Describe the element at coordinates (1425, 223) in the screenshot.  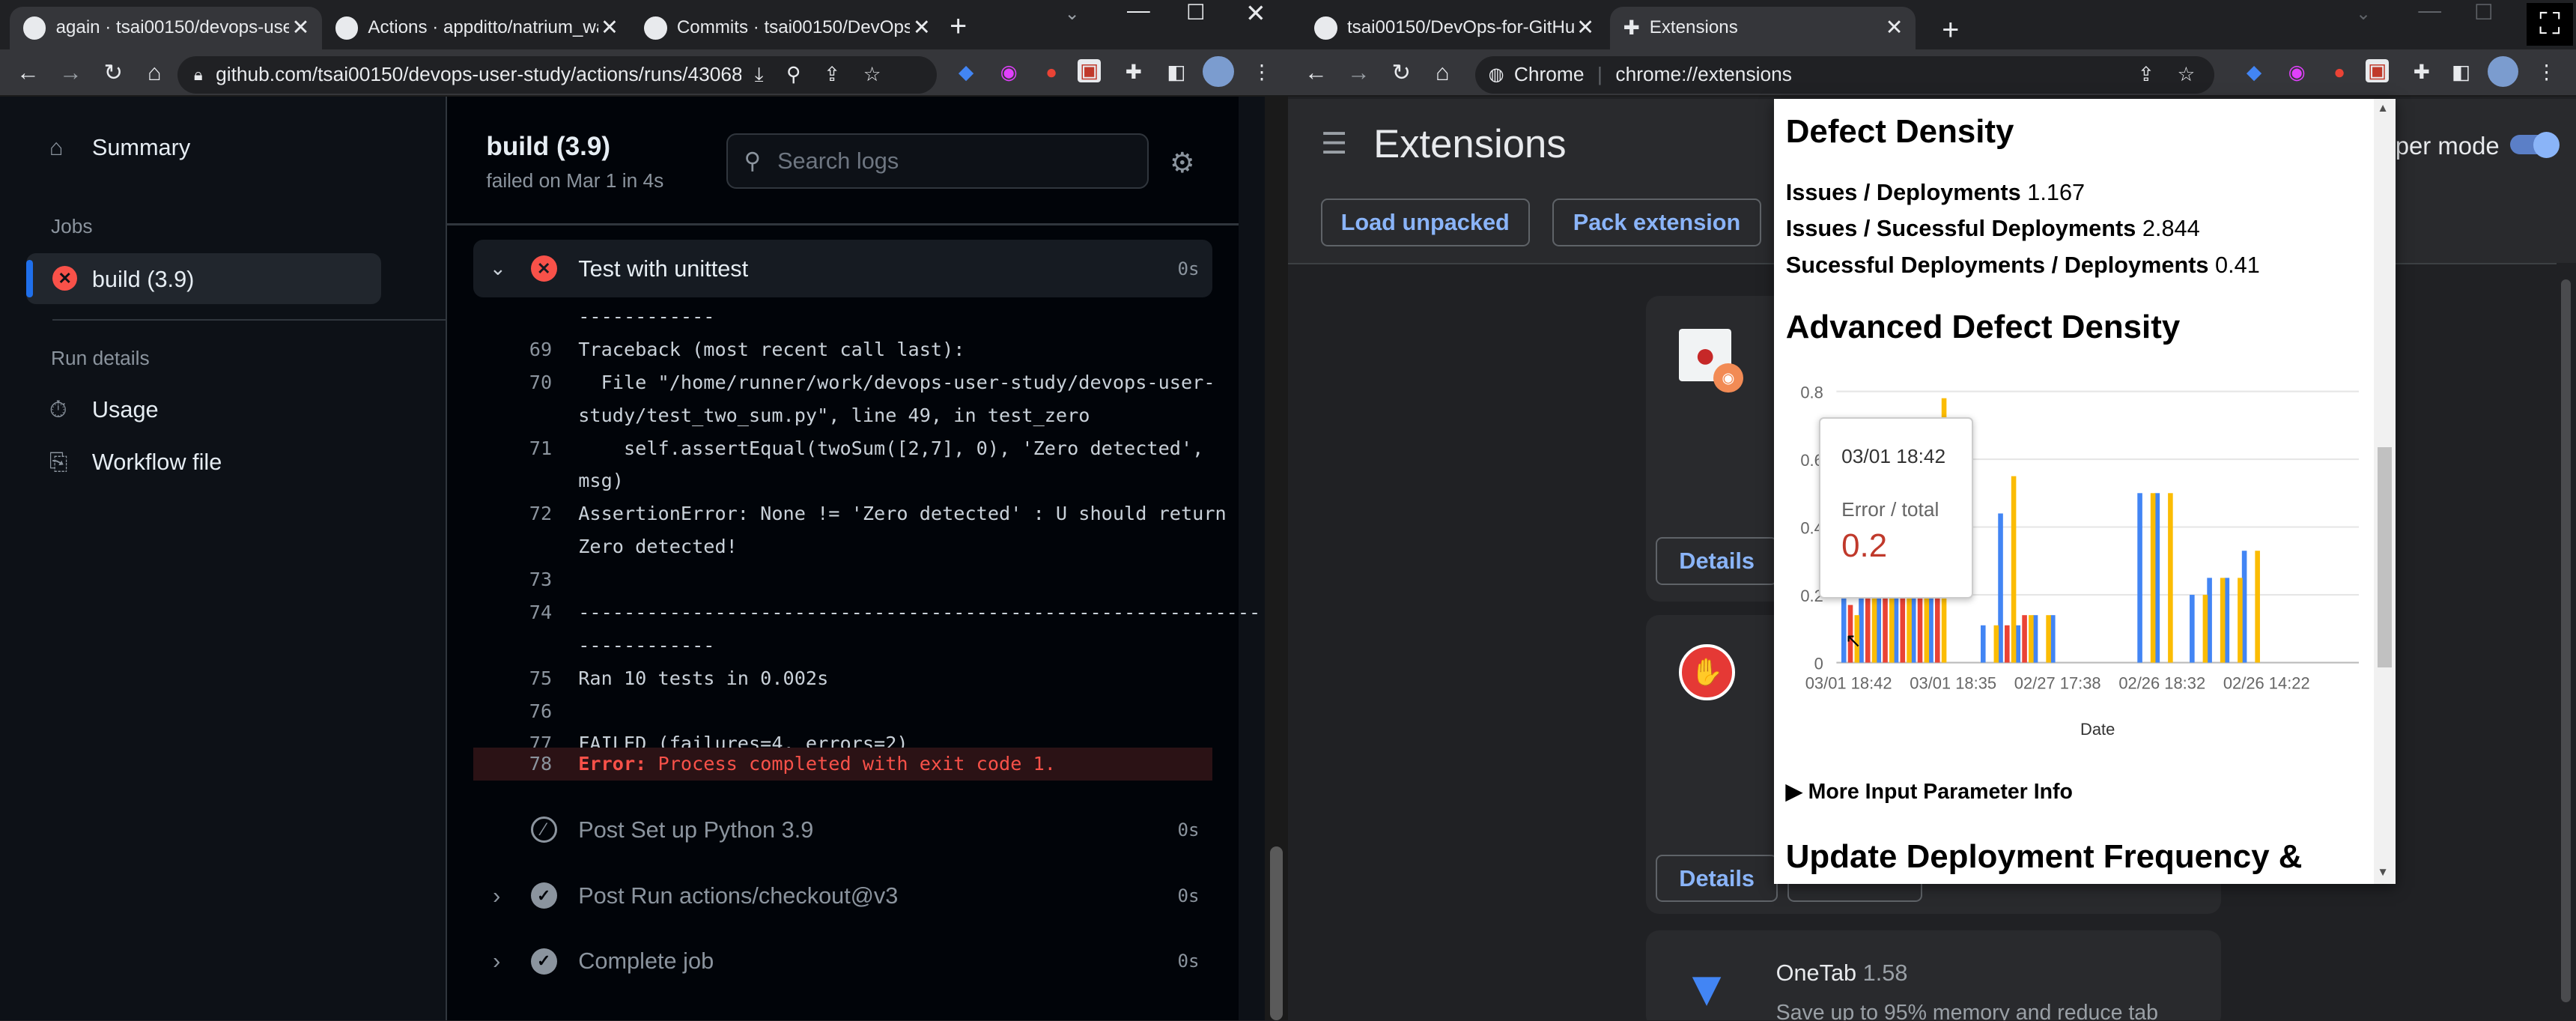
I see `load-unpacked-button: Load unpacked` at that location.